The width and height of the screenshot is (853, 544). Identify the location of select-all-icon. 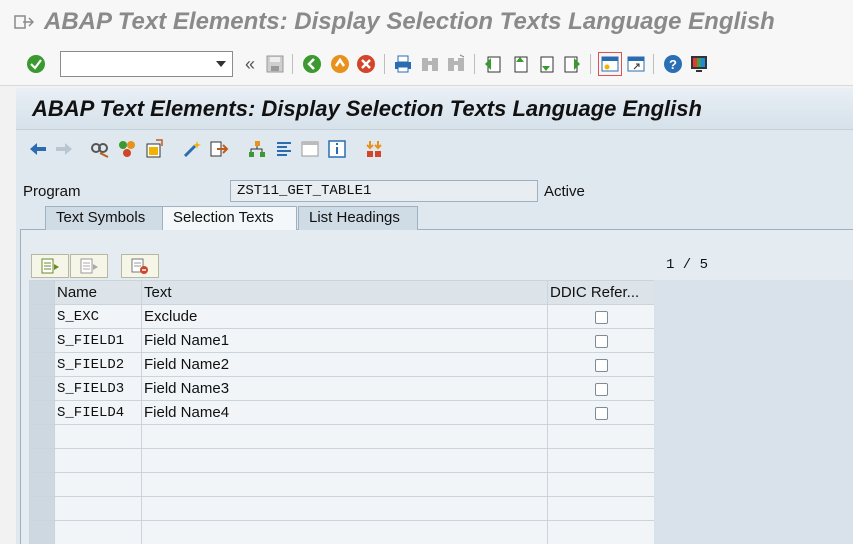
(50, 266).